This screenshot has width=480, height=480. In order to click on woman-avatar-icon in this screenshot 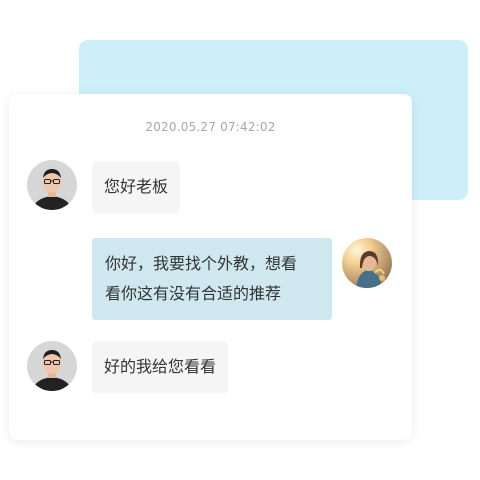, I will do `click(367, 263)`.